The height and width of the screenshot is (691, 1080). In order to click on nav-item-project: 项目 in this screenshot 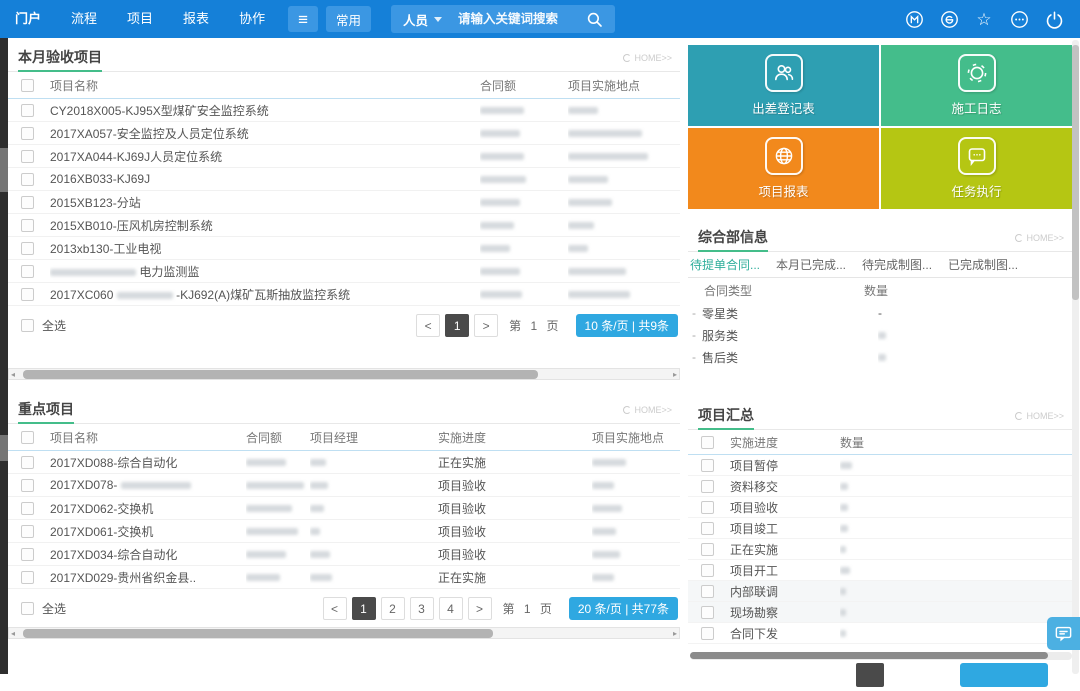, I will do `click(140, 19)`.